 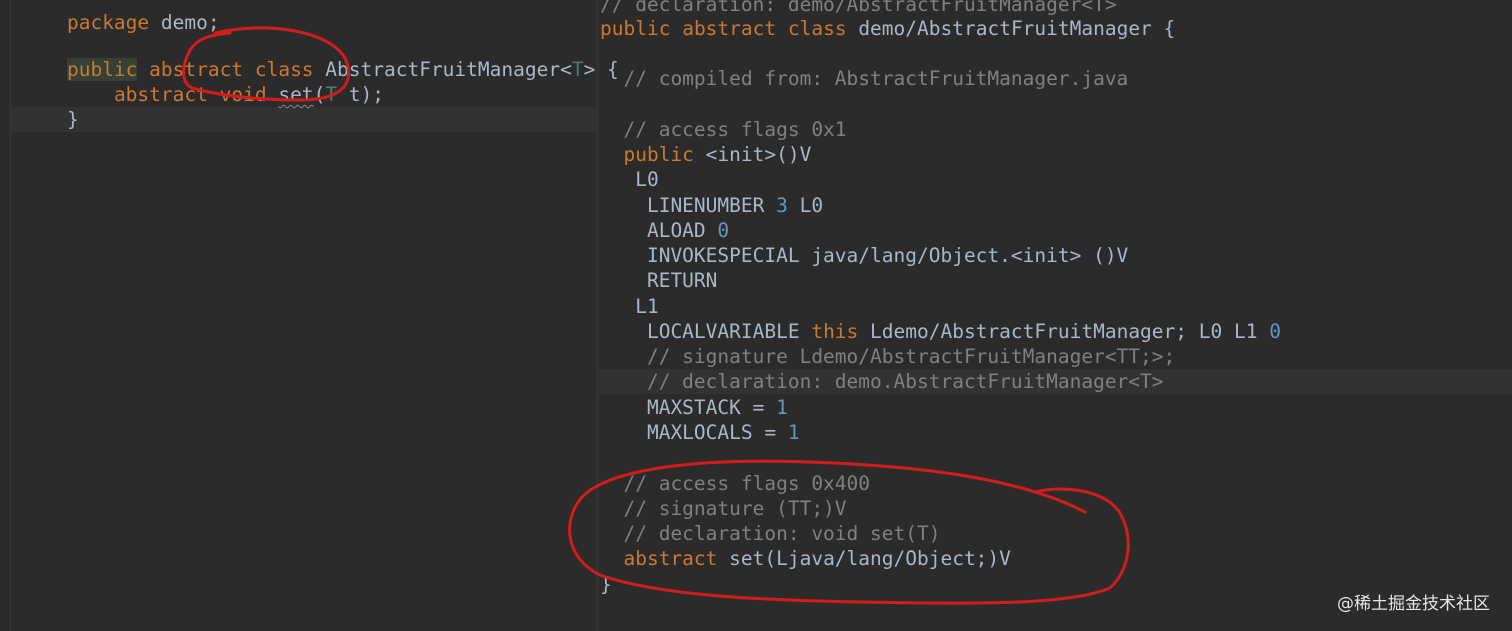 What do you see at coordinates (108, 22) in the screenshot?
I see `keyword-package: package` at bounding box center [108, 22].